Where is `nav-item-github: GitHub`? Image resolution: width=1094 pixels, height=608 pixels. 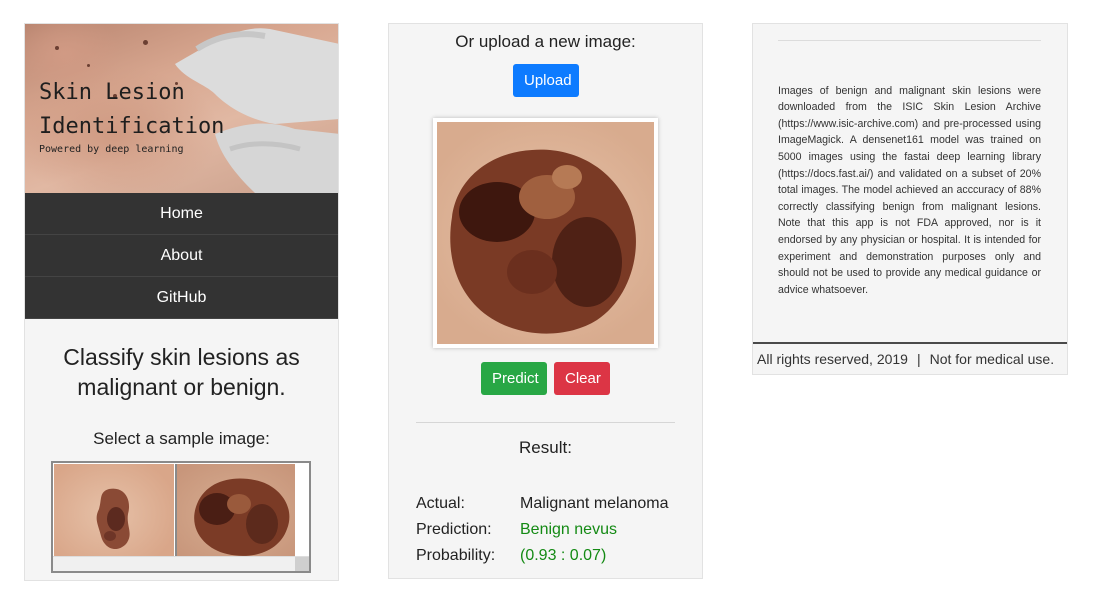
nav-item-github: GitHub is located at coordinates (181, 298).